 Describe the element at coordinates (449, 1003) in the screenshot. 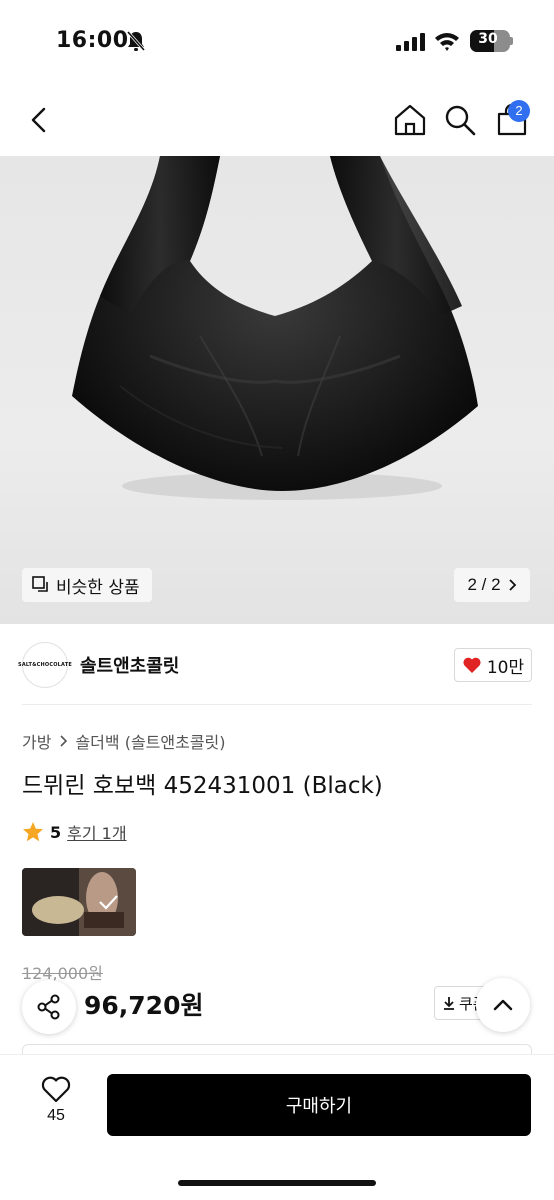

I see `download-icon` at that location.